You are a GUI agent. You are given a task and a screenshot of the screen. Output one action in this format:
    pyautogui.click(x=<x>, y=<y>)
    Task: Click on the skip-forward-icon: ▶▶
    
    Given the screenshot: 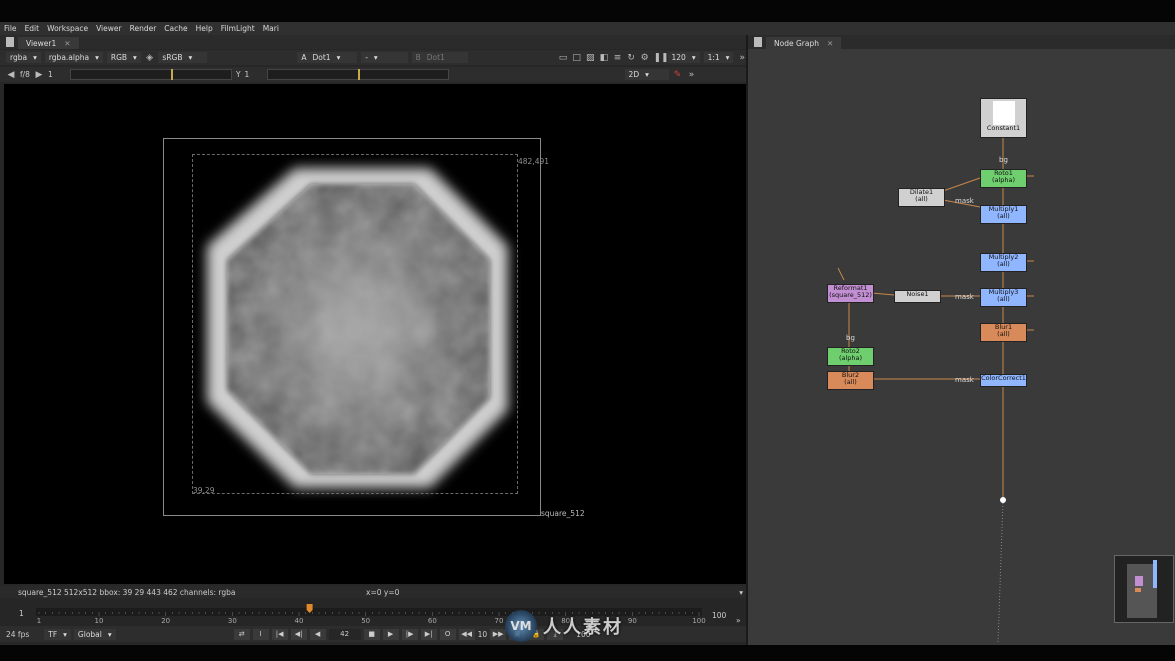 What is the action you would take?
    pyautogui.click(x=498, y=634)
    